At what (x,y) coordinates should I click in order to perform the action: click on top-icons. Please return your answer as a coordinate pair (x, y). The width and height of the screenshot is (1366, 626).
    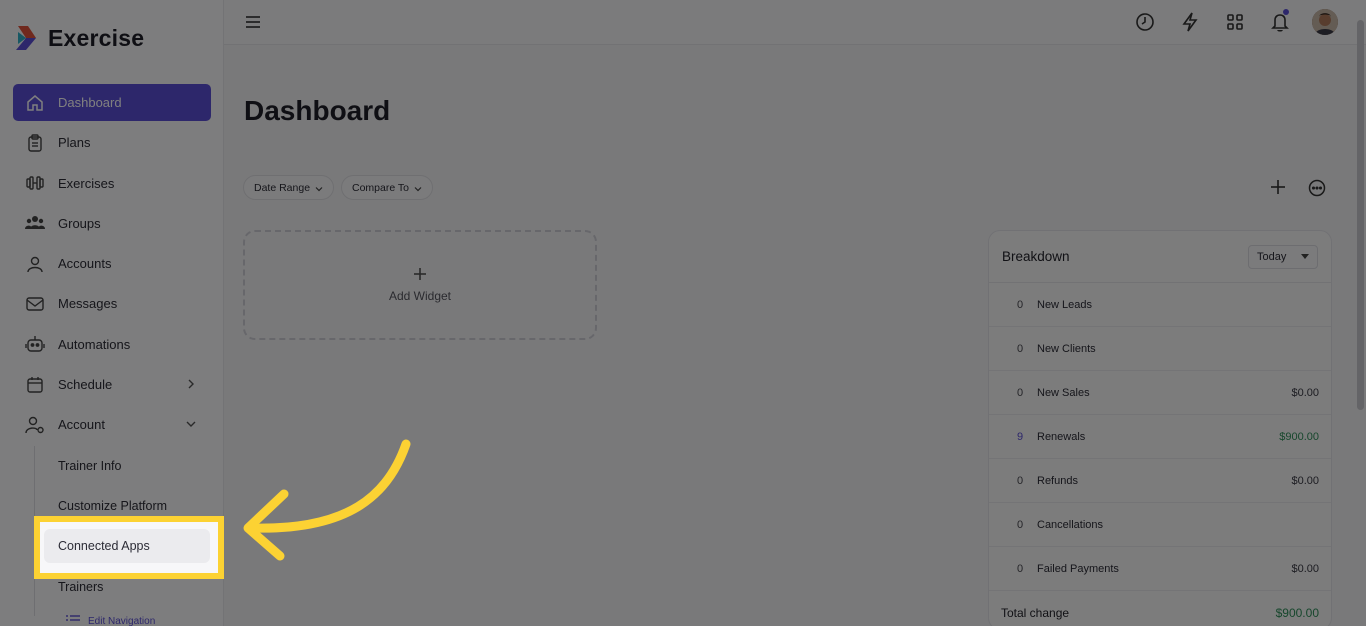
    Looking at the image, I should click on (1235, 22).